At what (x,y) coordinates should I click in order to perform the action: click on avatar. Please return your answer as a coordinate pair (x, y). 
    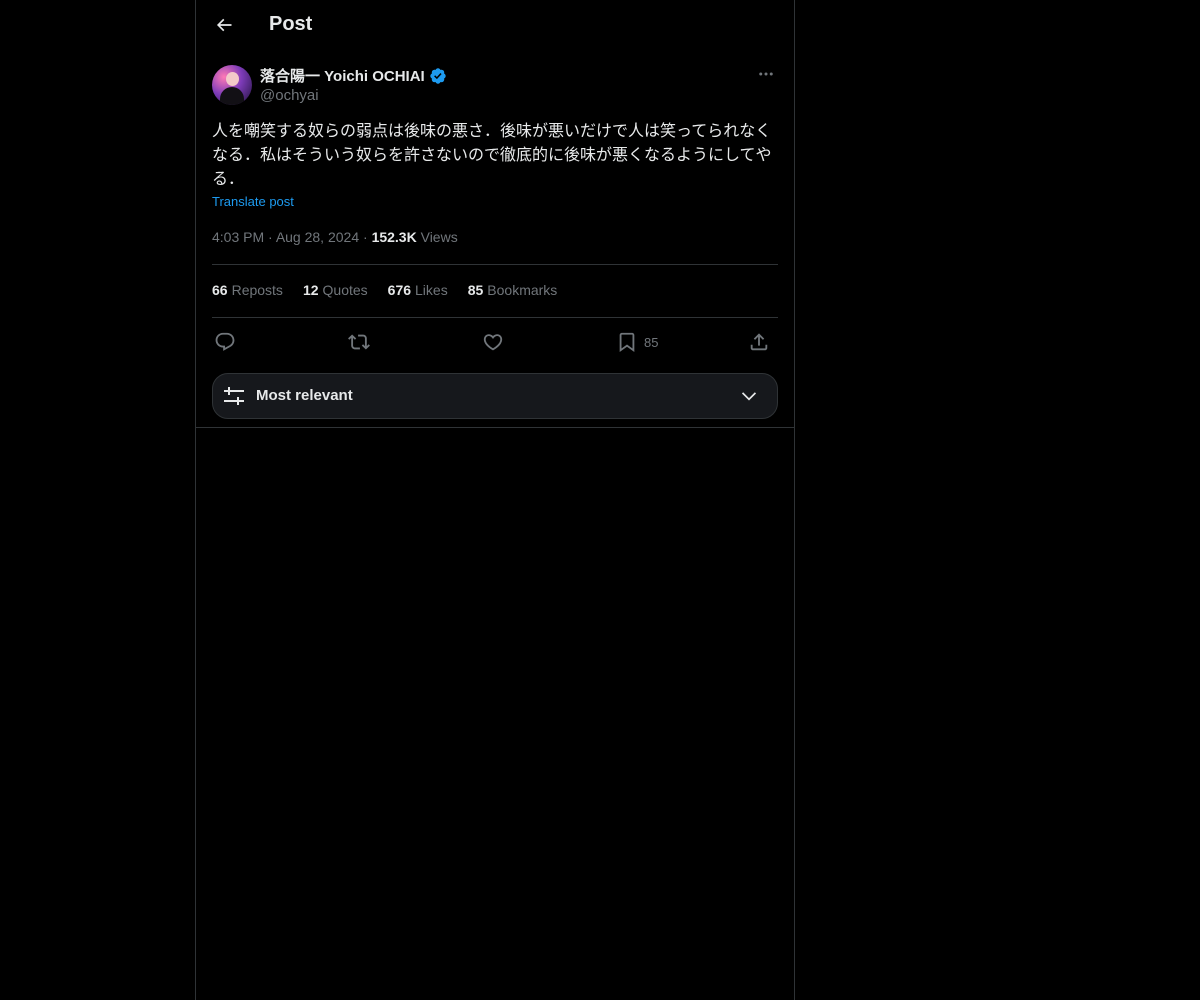
    Looking at the image, I should click on (232, 85).